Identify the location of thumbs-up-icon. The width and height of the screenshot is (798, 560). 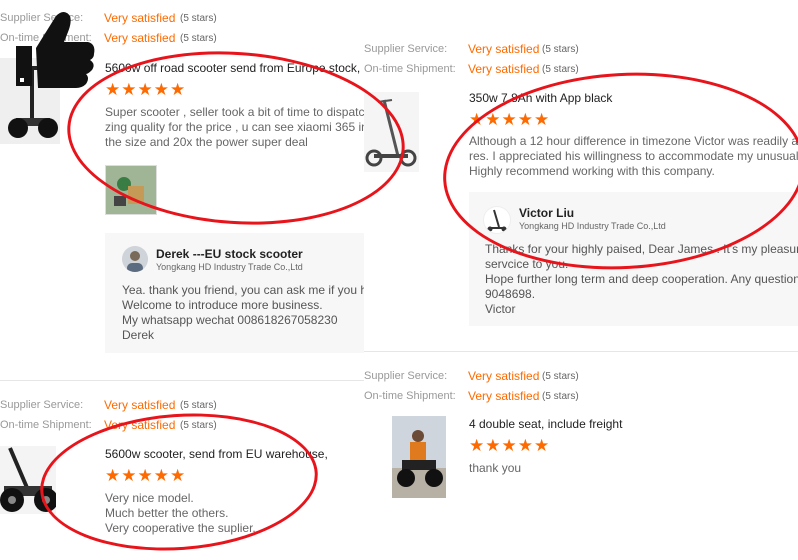
(53, 49).